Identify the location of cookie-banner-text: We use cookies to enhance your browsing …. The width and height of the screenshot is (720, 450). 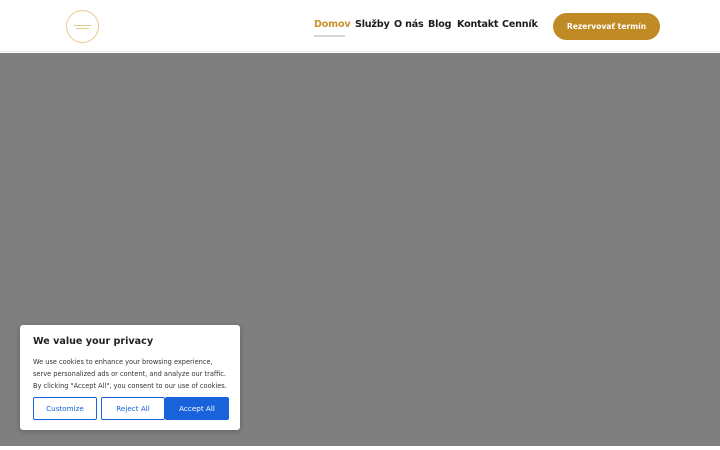
(130, 374).